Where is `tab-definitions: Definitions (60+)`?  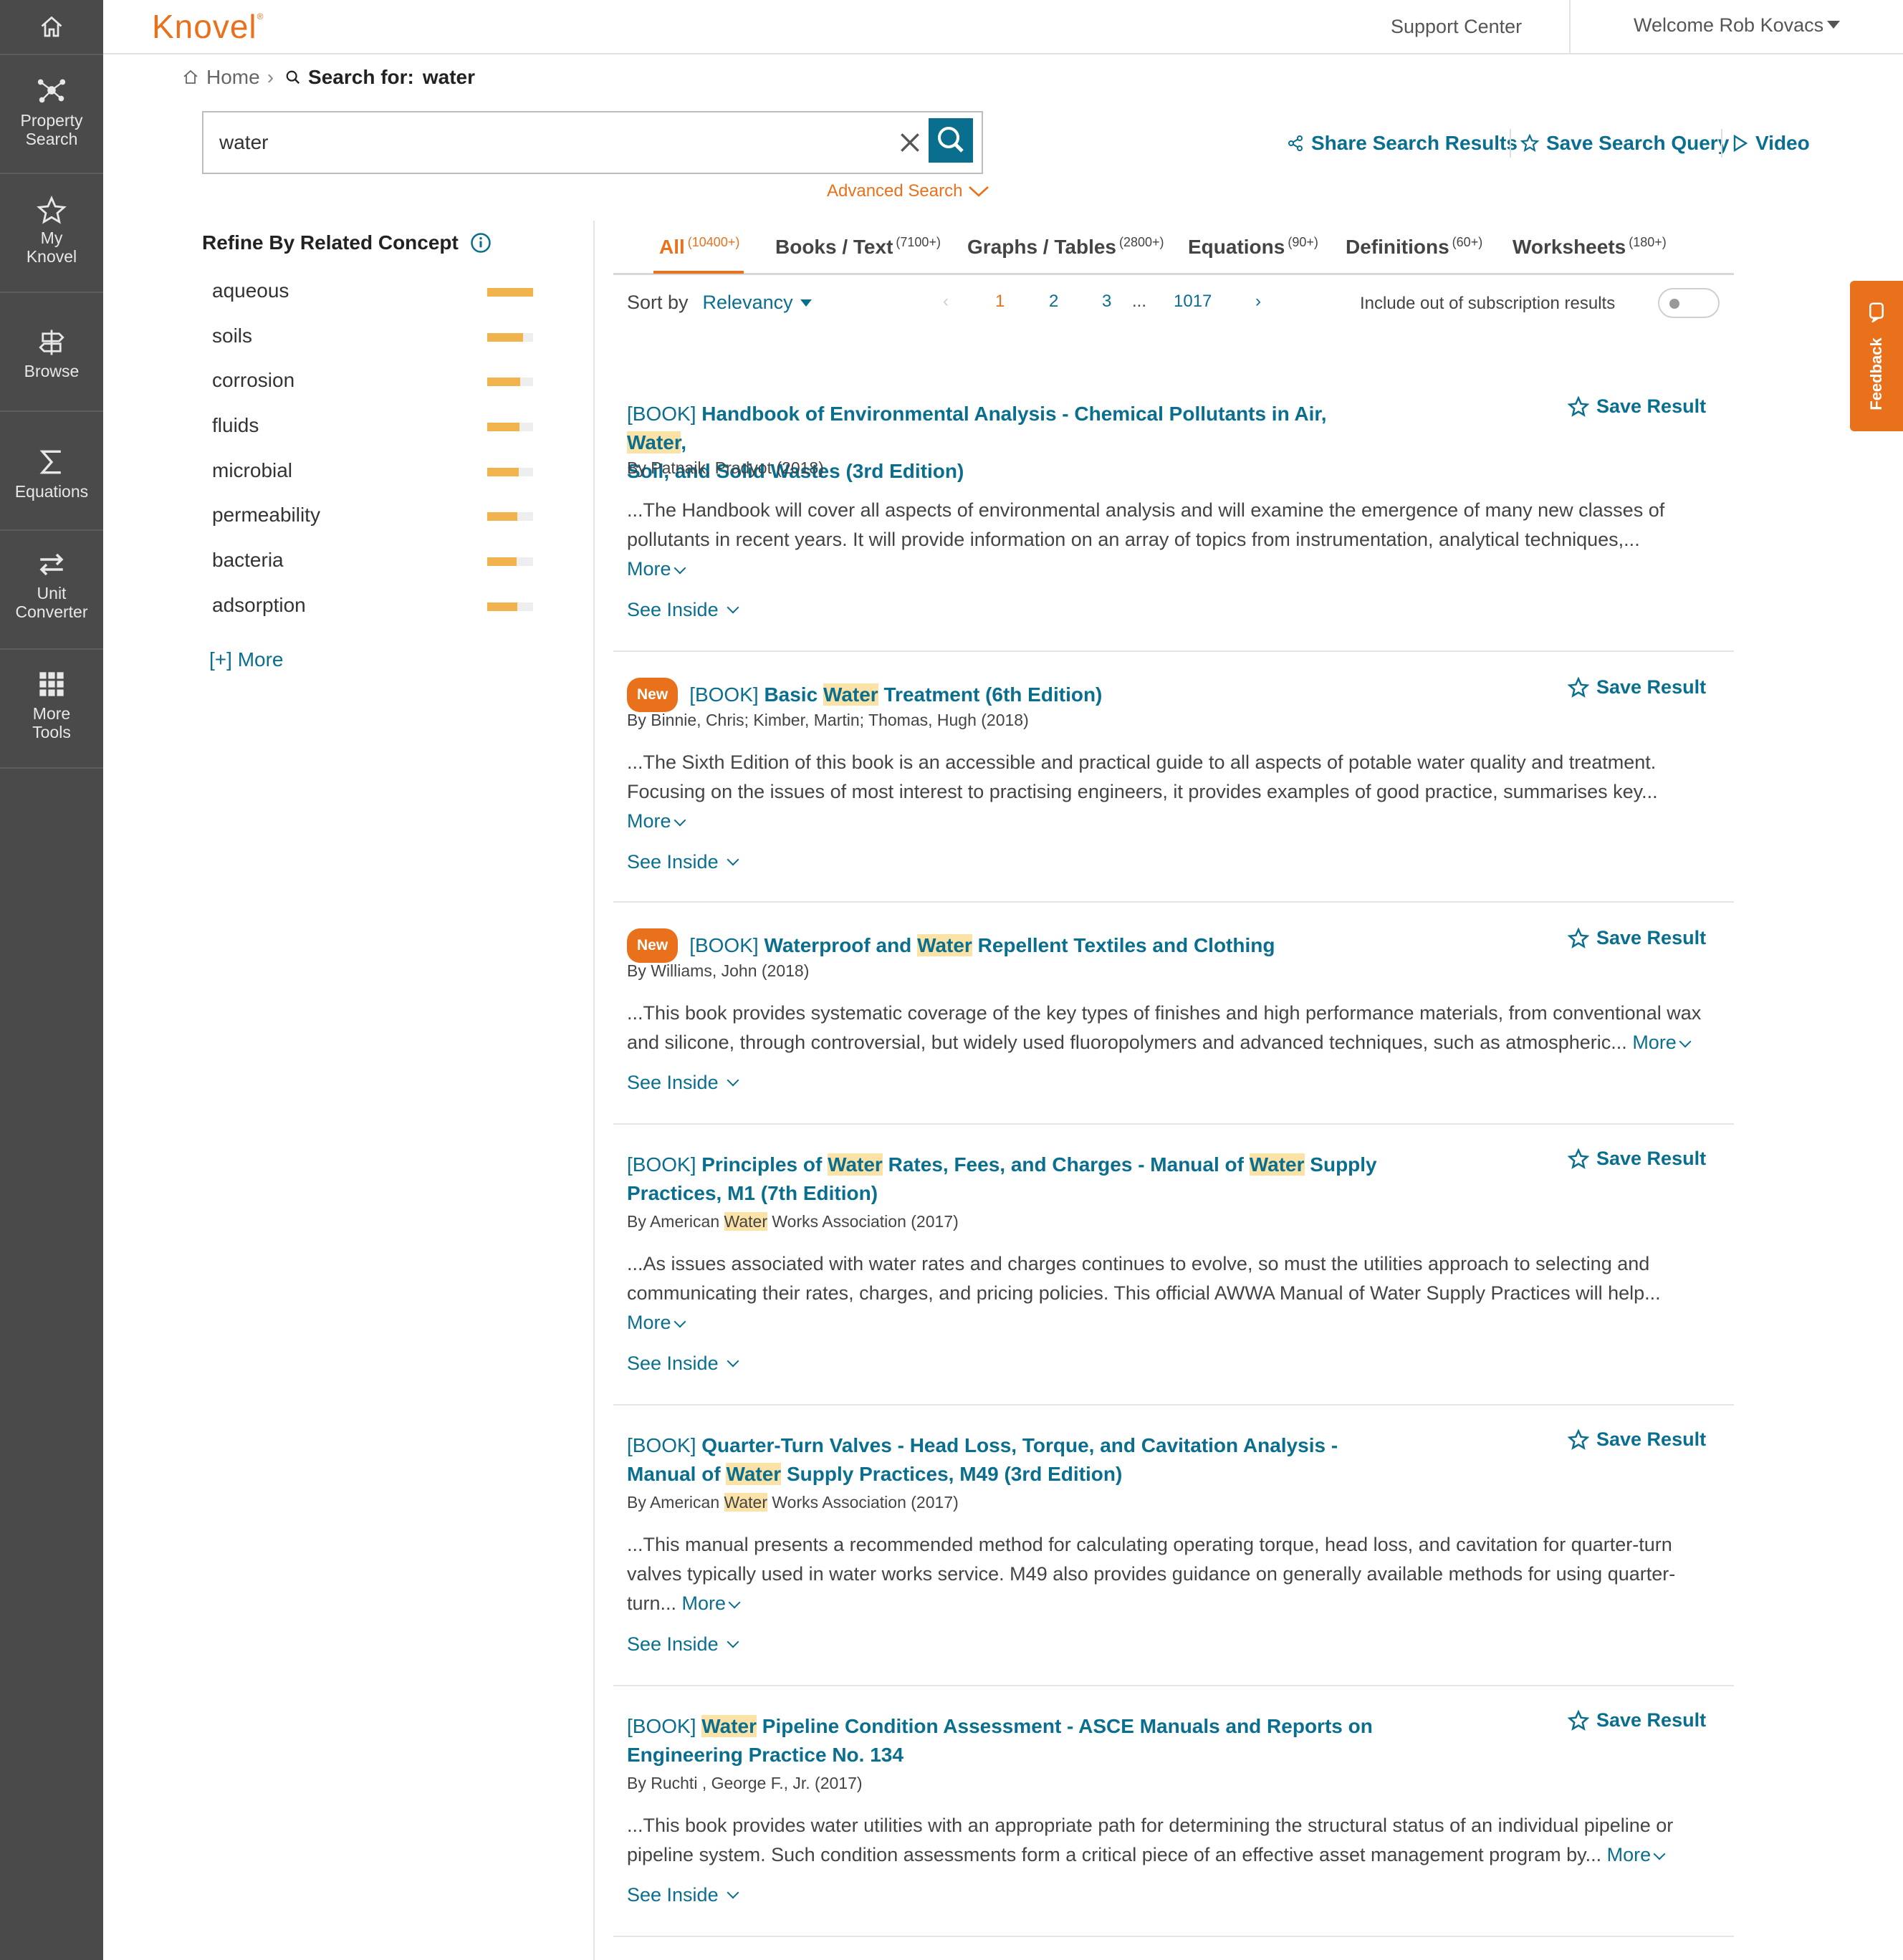
tab-definitions: Definitions (60+) is located at coordinates (1414, 247).